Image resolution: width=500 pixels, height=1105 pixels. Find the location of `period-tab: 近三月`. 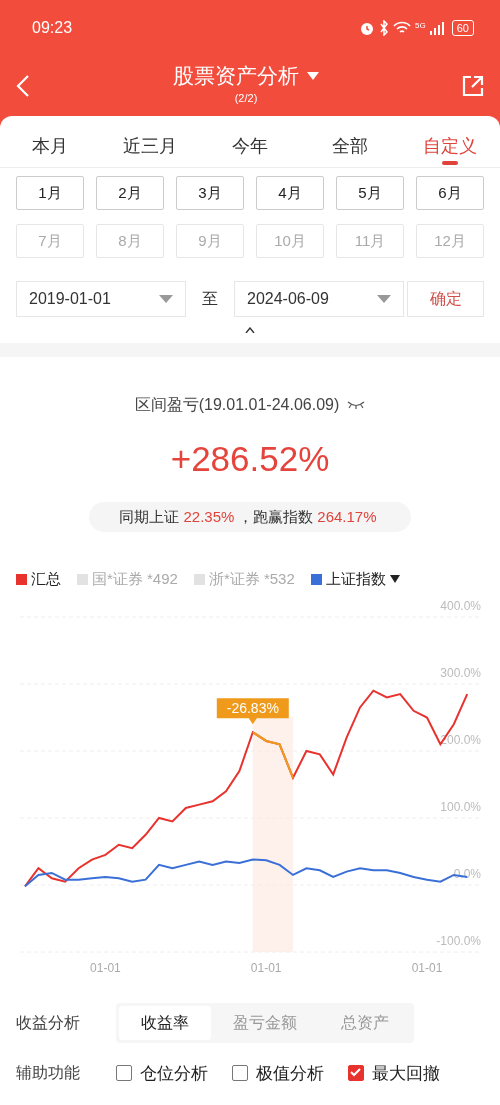

period-tab: 近三月 is located at coordinates (150, 141).